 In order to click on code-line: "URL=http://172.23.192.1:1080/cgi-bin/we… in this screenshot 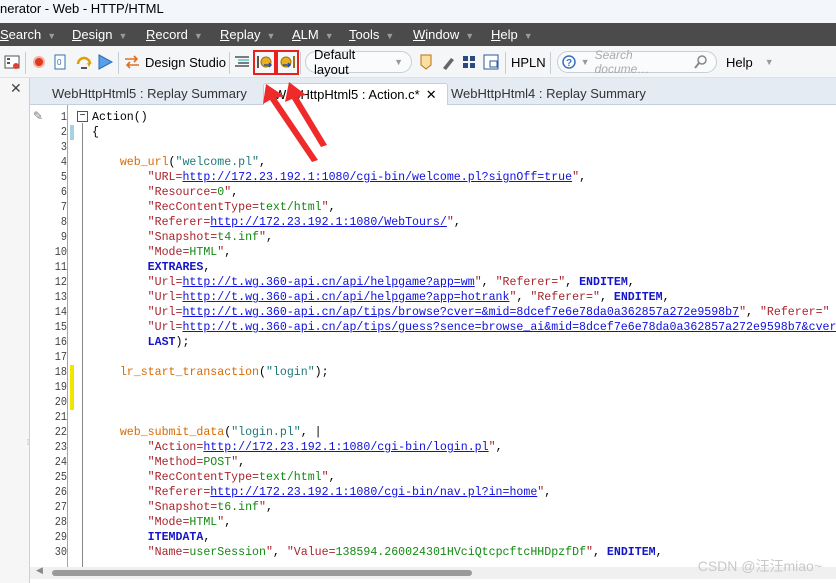, I will do `click(339, 177)`.